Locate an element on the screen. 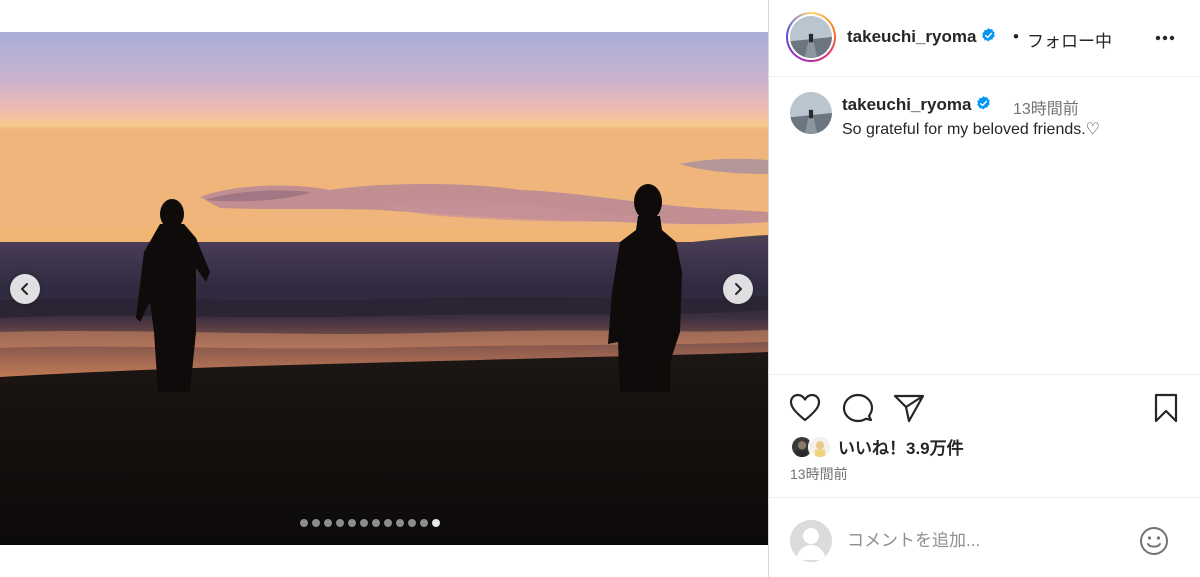 The width and height of the screenshot is (1200, 577). comment-icon is located at coordinates (858, 408).